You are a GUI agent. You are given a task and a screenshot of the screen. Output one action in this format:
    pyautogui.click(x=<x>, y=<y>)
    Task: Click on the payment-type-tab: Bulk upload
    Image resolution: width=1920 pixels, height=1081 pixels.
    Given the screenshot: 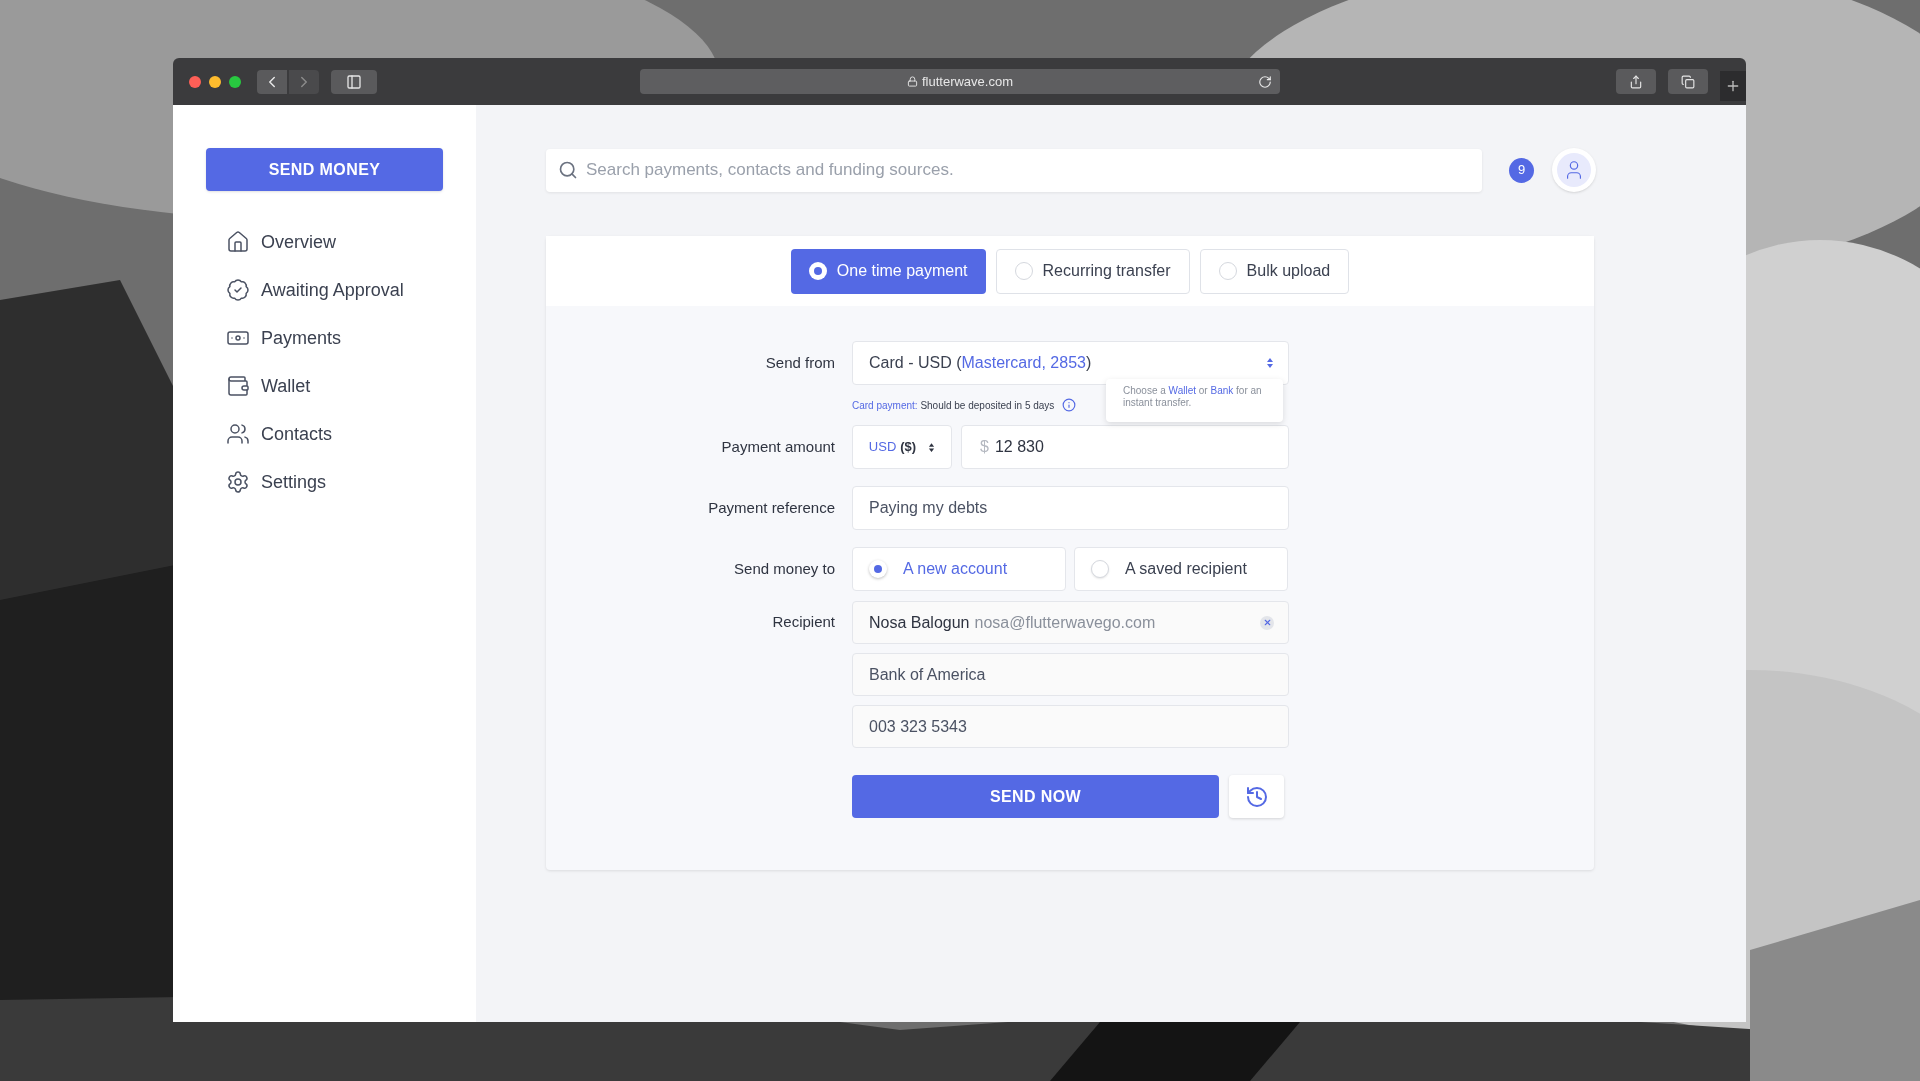 What is the action you would take?
    pyautogui.click(x=1274, y=271)
    